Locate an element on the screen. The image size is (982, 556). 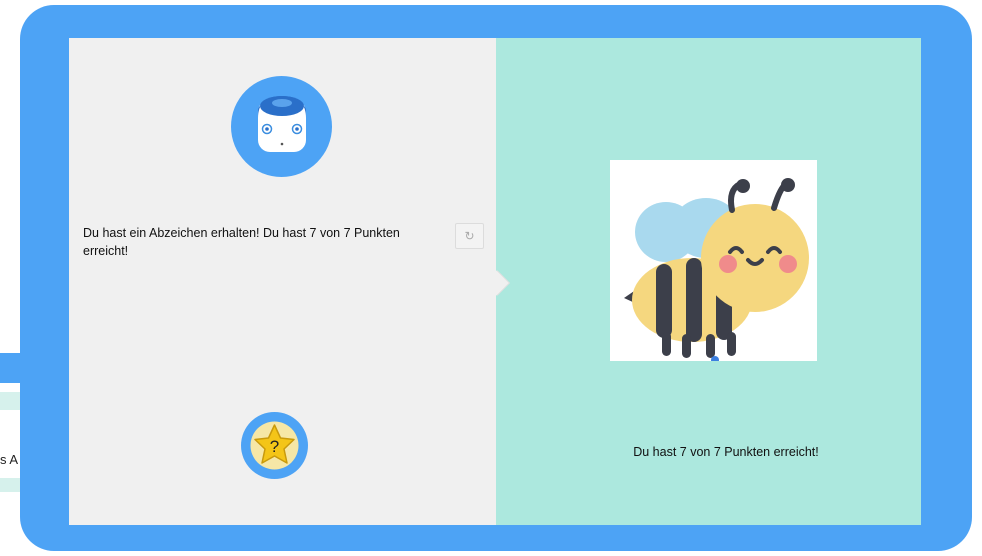
badge-question-mark: ? is located at coordinates (274, 446).